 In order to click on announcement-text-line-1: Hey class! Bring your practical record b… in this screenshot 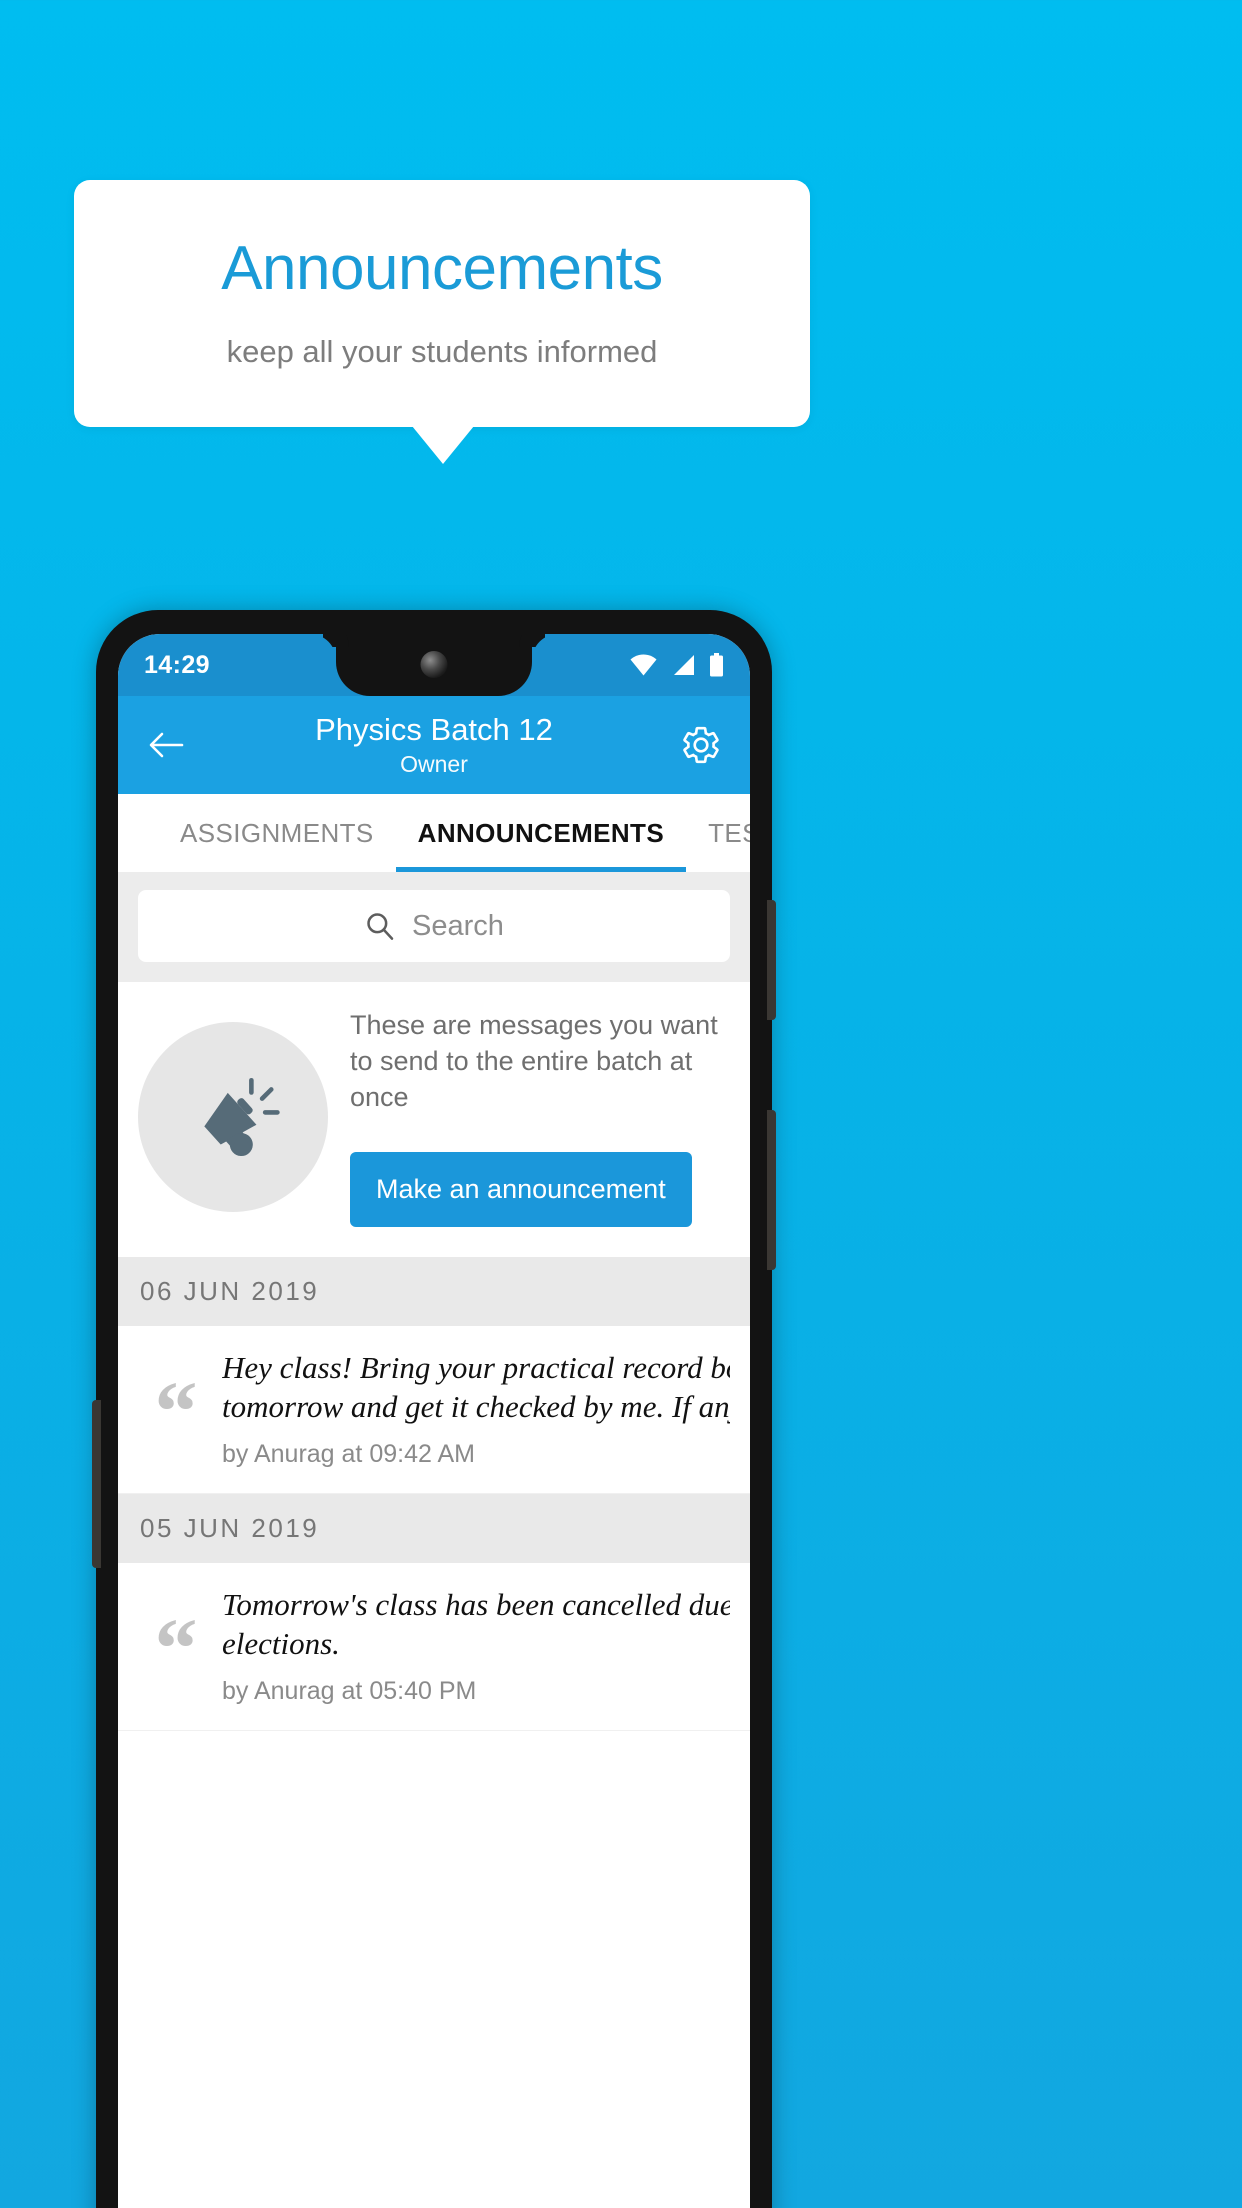, I will do `click(476, 1367)`.